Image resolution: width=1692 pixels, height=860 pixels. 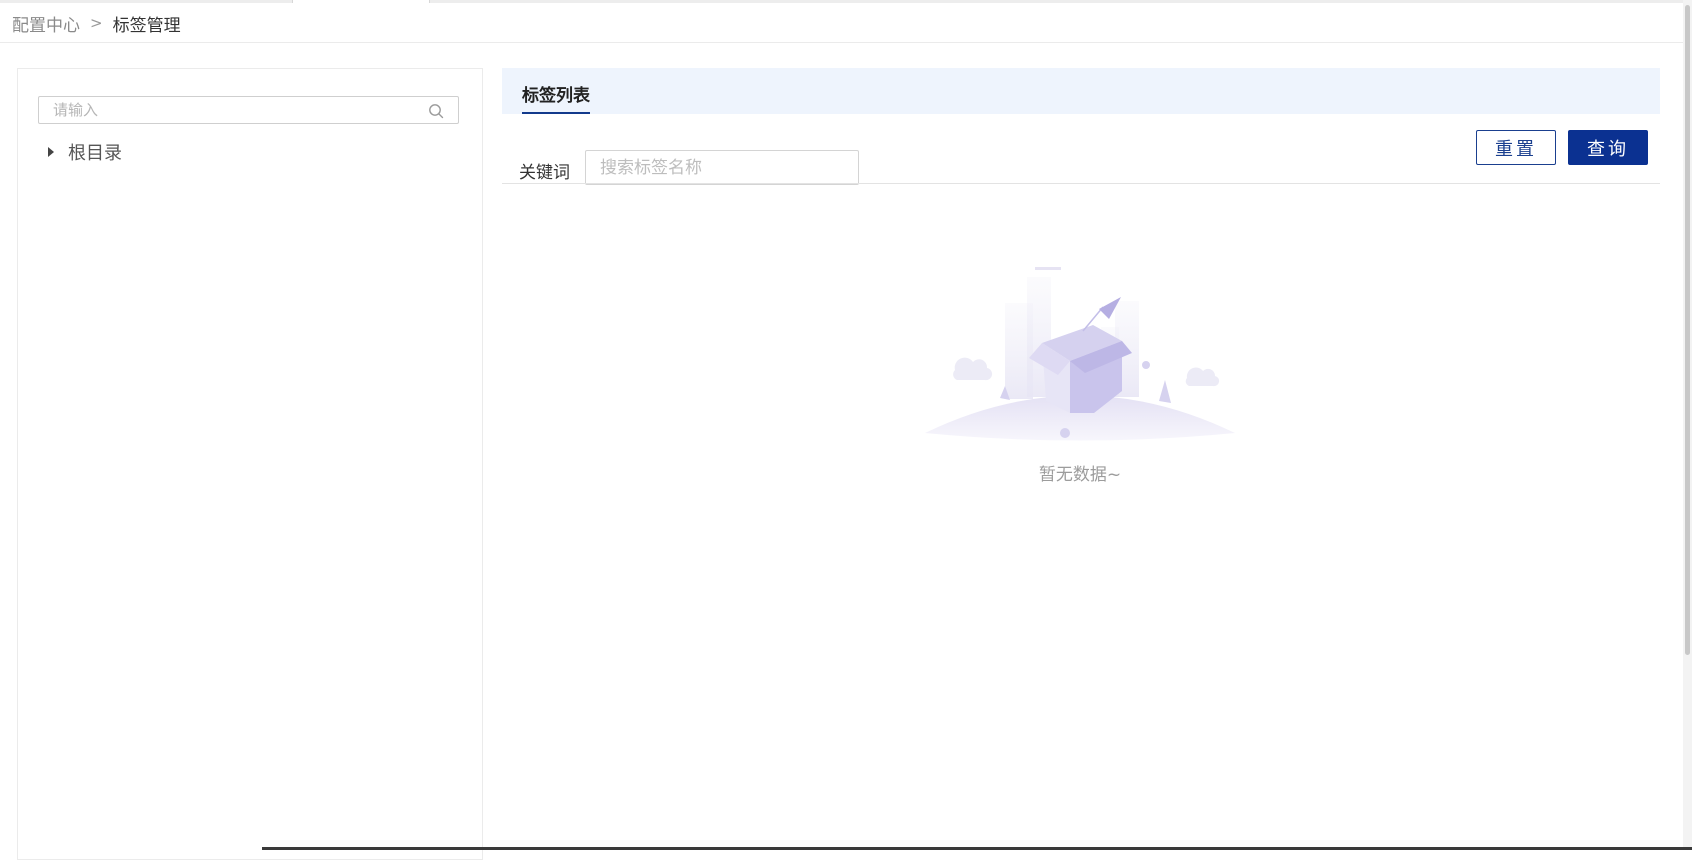 What do you see at coordinates (1687, 330) in the screenshot?
I see `scrollbar-thumb` at bounding box center [1687, 330].